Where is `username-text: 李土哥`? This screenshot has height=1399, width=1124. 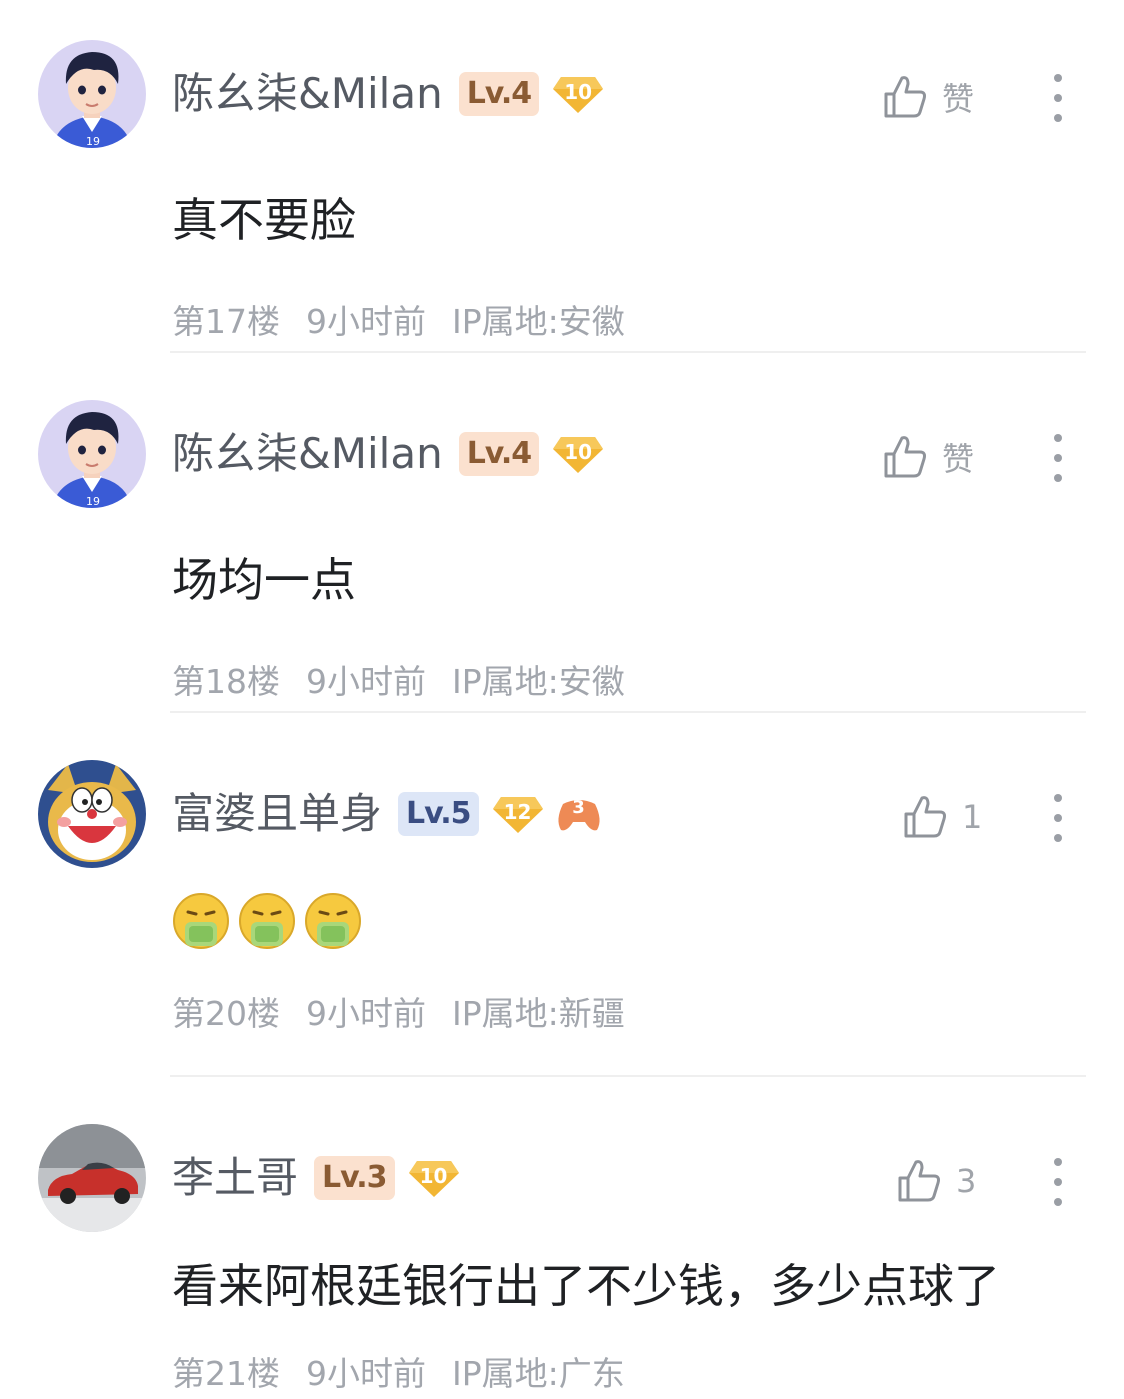
username-text: 李土哥 is located at coordinates (235, 1178).